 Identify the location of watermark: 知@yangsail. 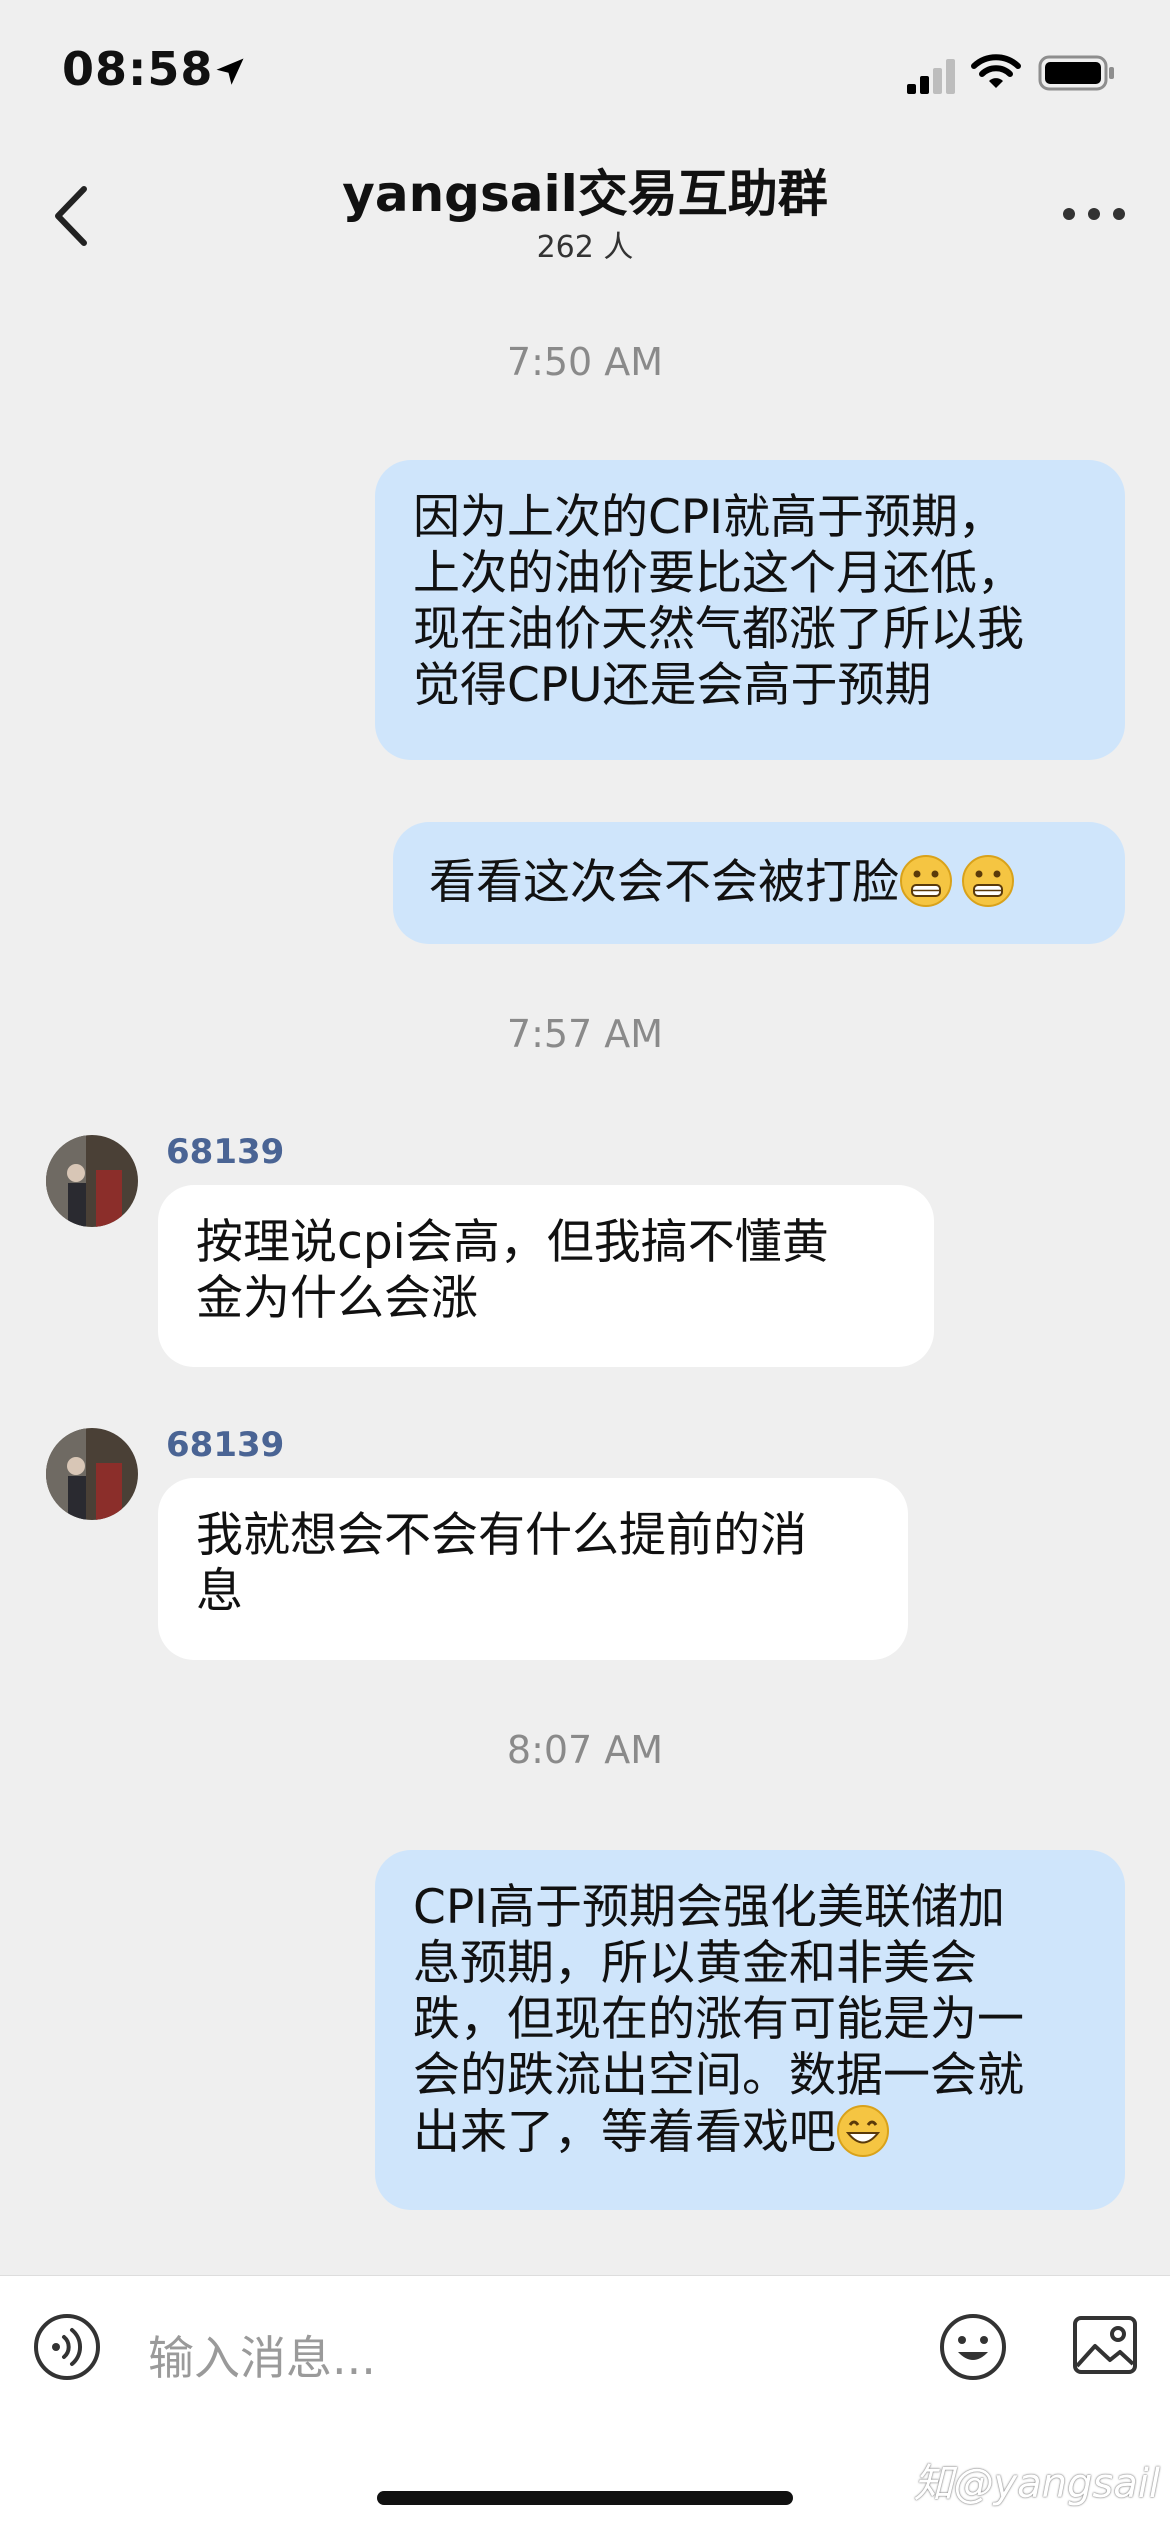
(1036, 2484).